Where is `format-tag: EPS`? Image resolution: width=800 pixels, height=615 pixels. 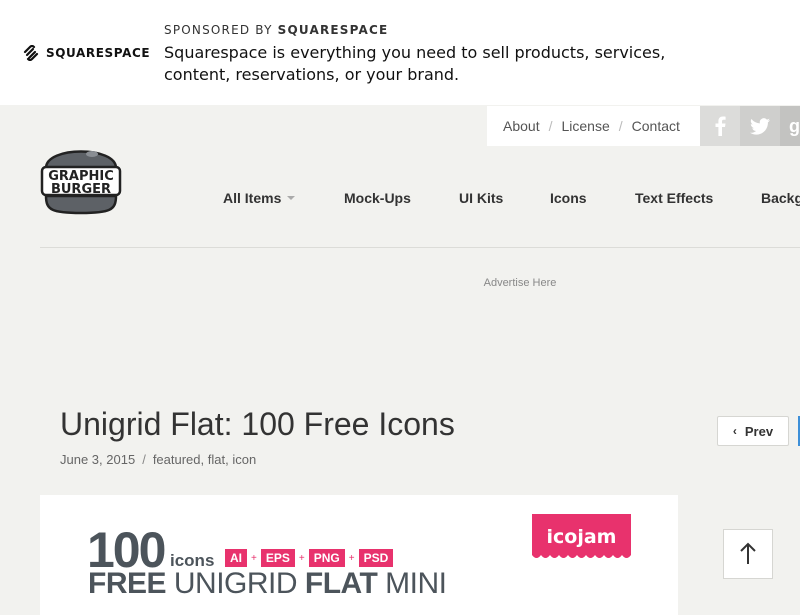
format-tag: EPS is located at coordinates (277, 558).